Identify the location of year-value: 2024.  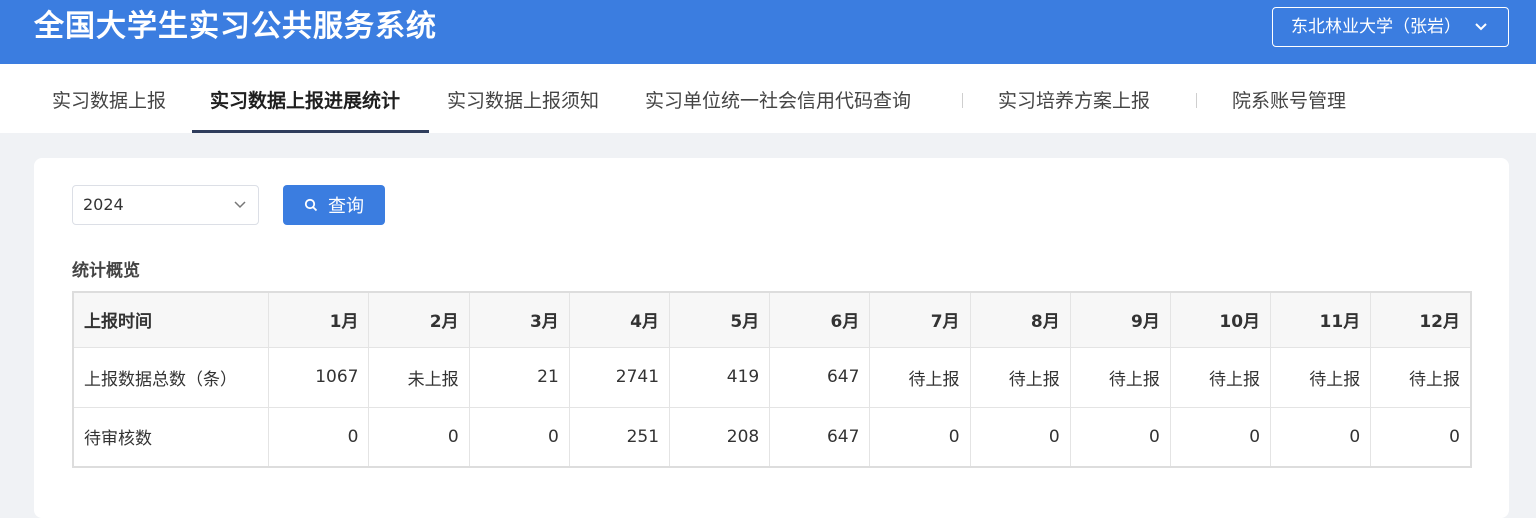
(103, 204).